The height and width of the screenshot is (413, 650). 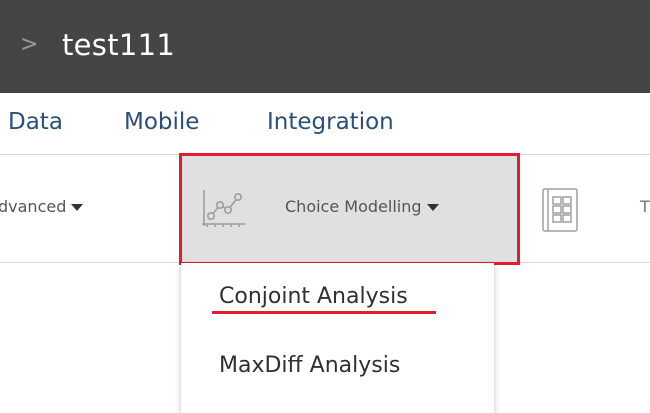 I want to click on choice-modelling-dropdown-label: Choice Modelling, so click(x=362, y=207).